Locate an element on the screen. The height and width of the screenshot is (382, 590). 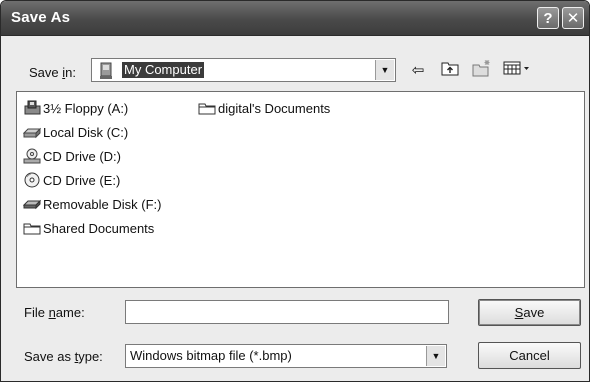
new-folder-button is located at coordinates (482, 70).